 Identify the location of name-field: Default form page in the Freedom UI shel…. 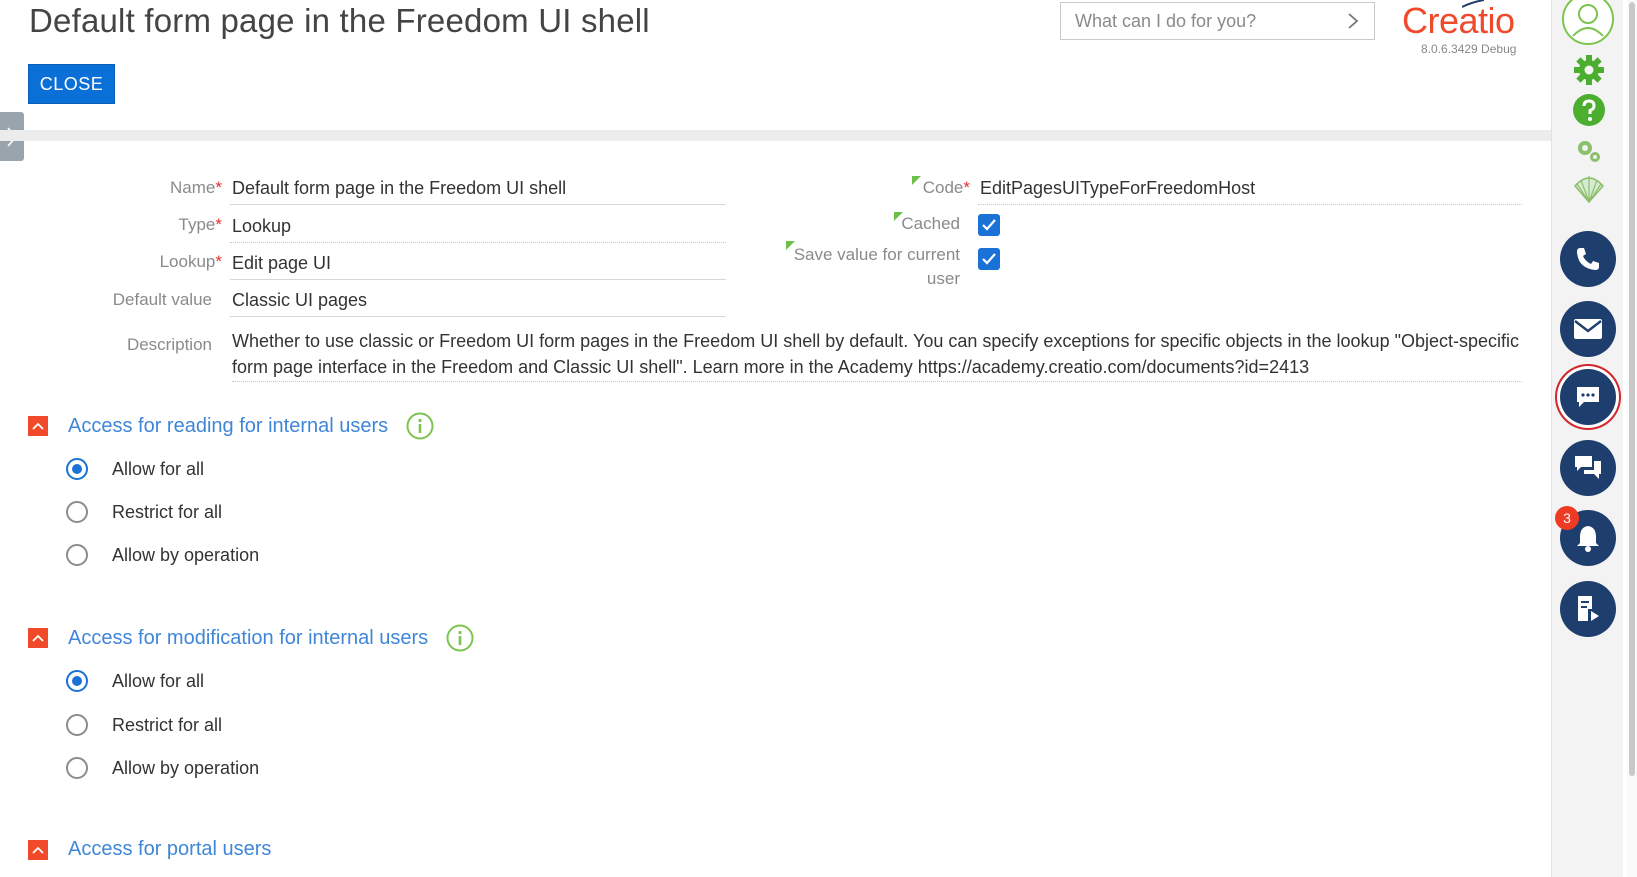
(478, 188).